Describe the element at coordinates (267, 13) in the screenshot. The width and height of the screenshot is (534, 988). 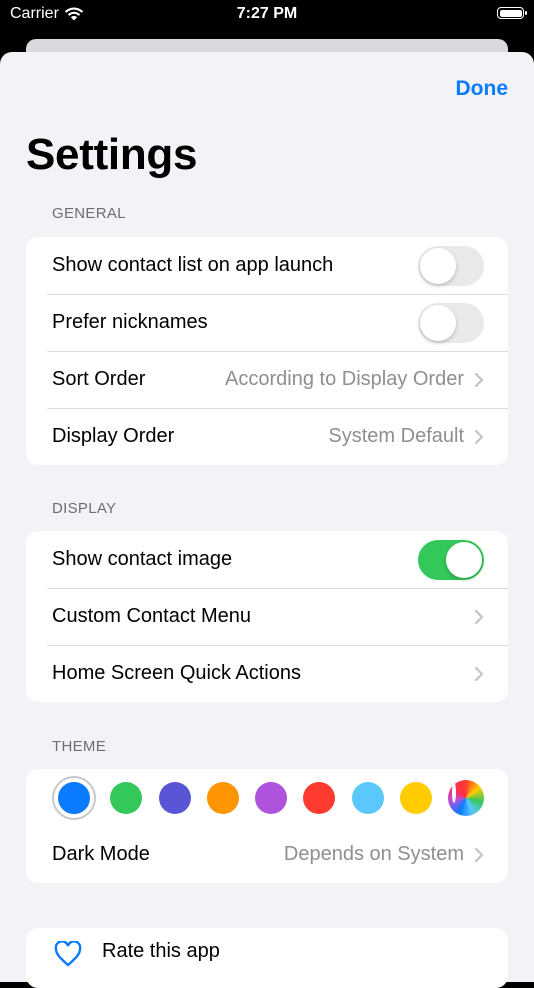
I see `clock: 7:27 PM` at that location.